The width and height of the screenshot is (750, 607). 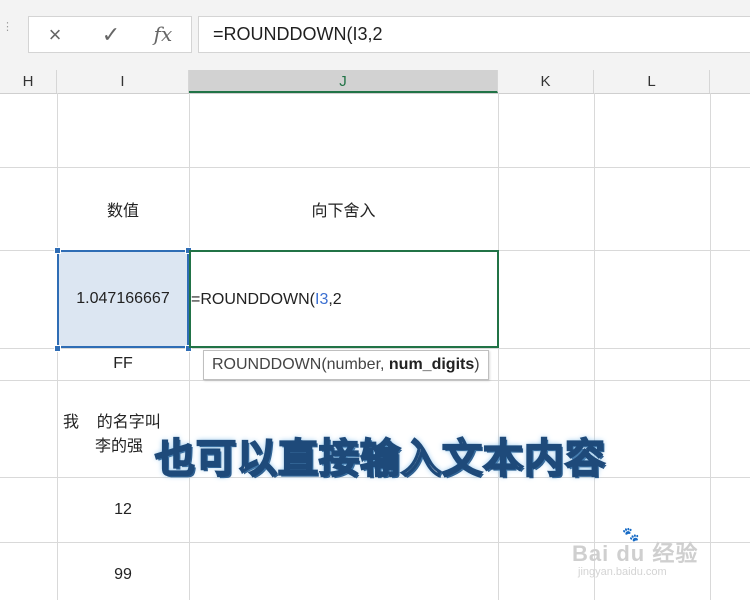 What do you see at coordinates (123, 208) in the screenshot?
I see `cell-i-header: 数值` at bounding box center [123, 208].